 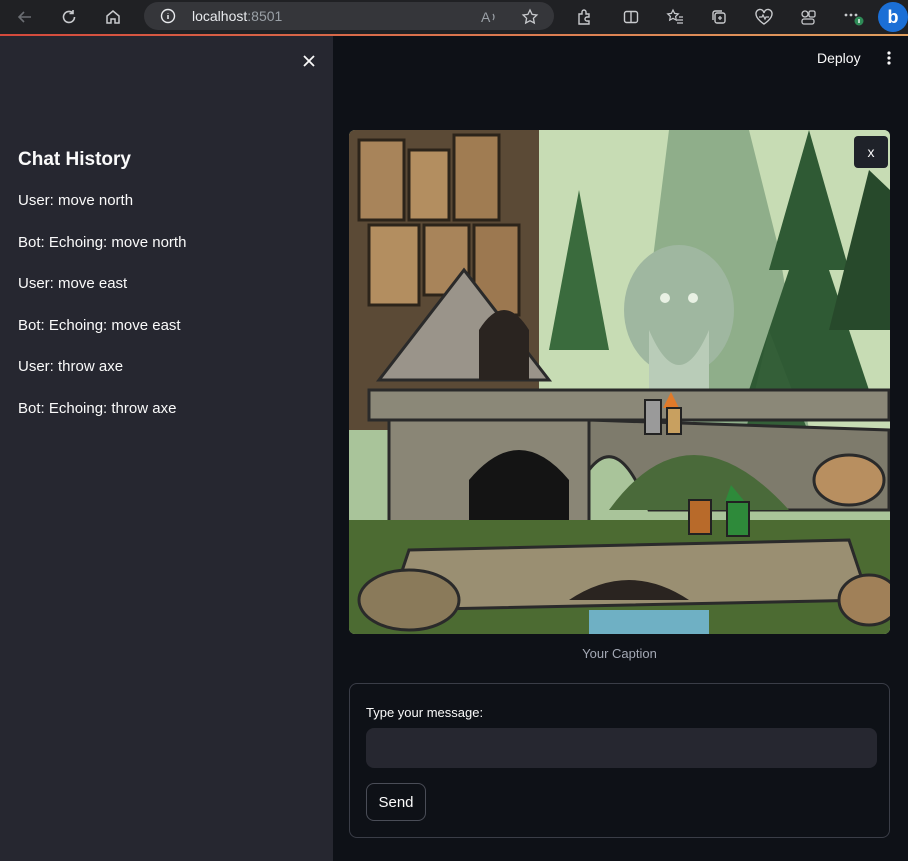 I want to click on chat-history-title: Chat History, so click(x=74, y=159).